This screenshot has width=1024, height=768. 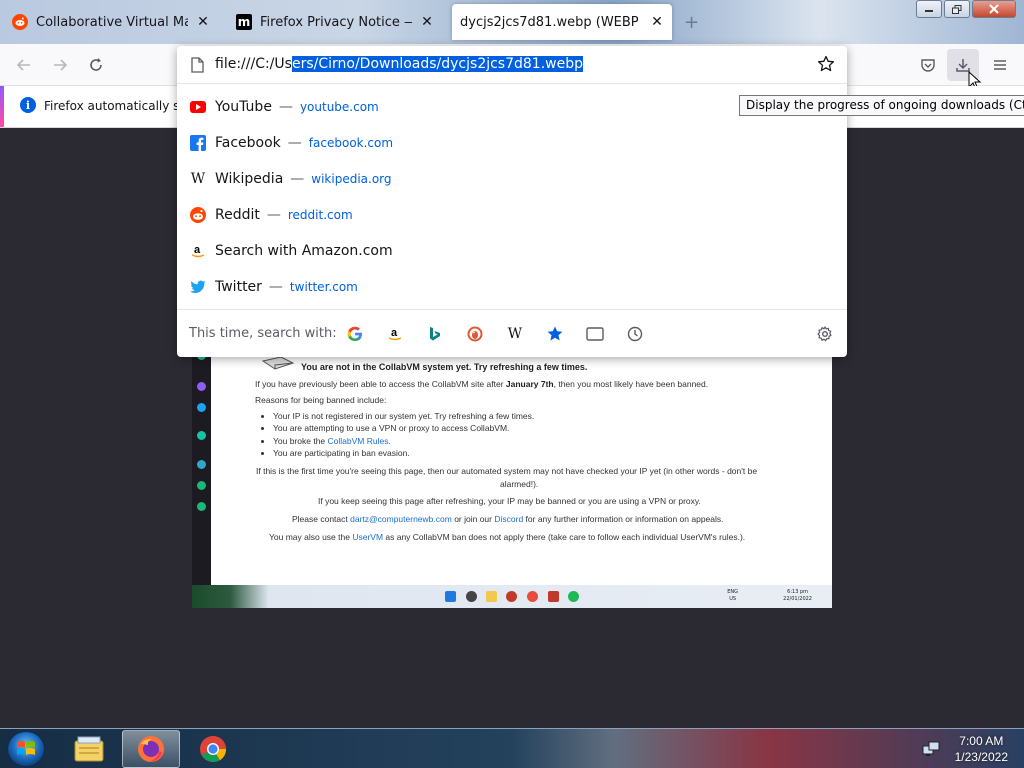 I want to click on bing-icon, so click(x=435, y=334).